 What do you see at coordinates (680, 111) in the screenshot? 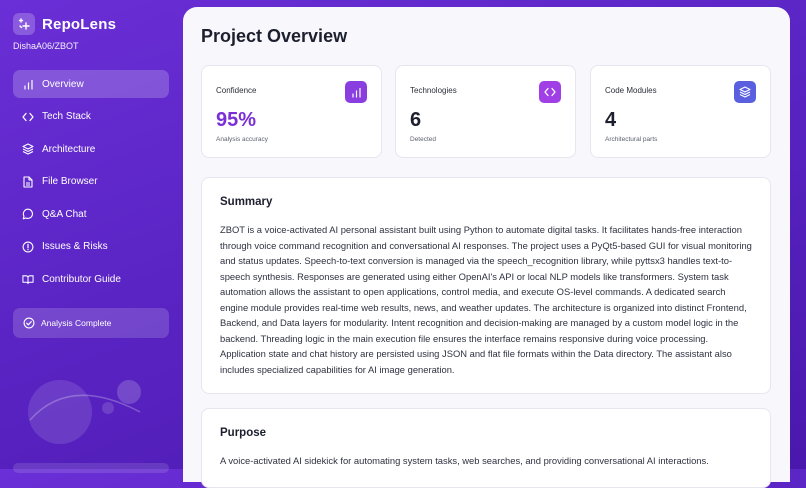
I see `stat-card-code-modules: Code Modules 4 Architectural parts` at bounding box center [680, 111].